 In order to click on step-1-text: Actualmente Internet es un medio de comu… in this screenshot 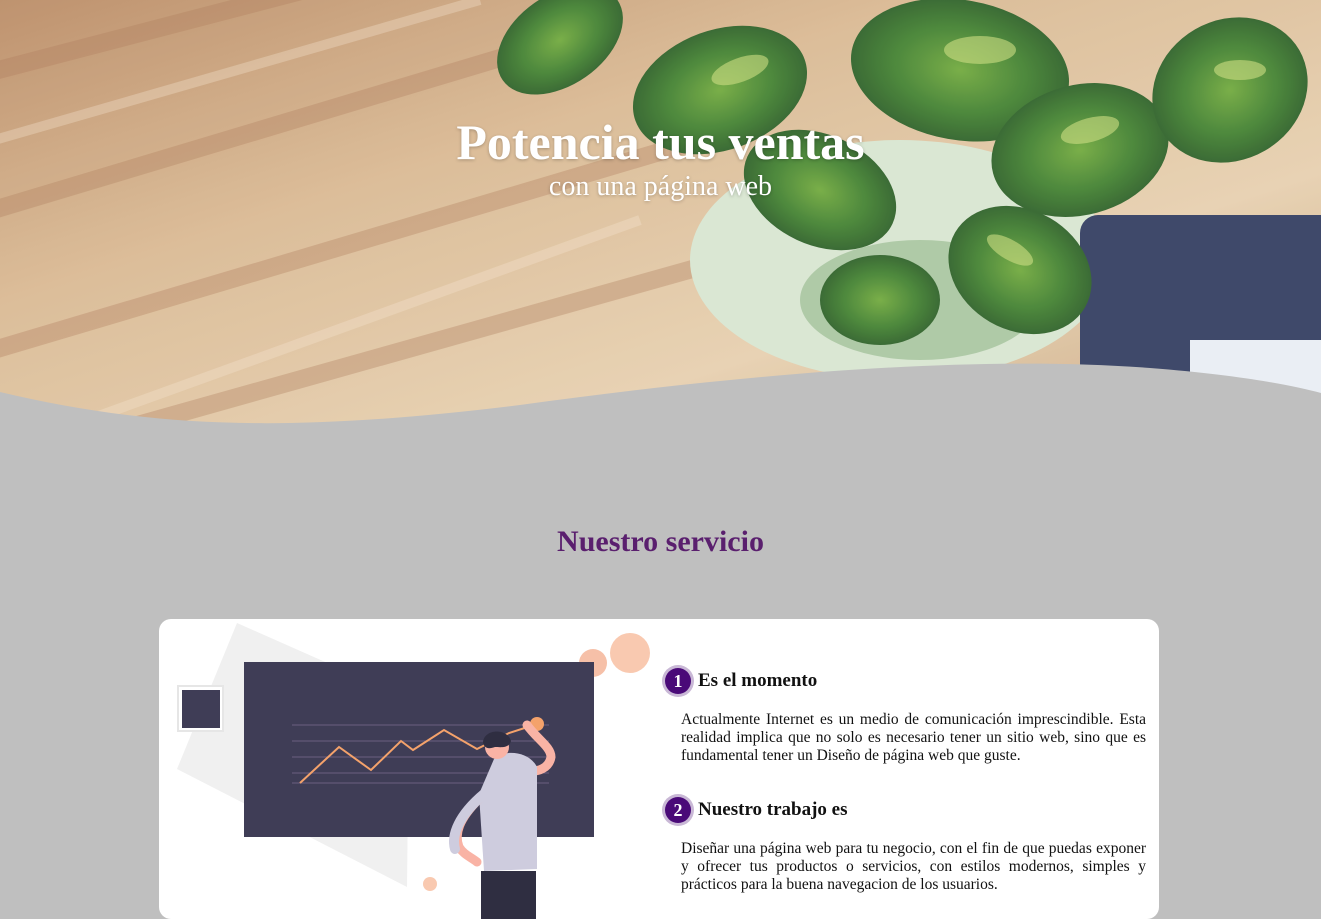, I will do `click(913, 737)`.